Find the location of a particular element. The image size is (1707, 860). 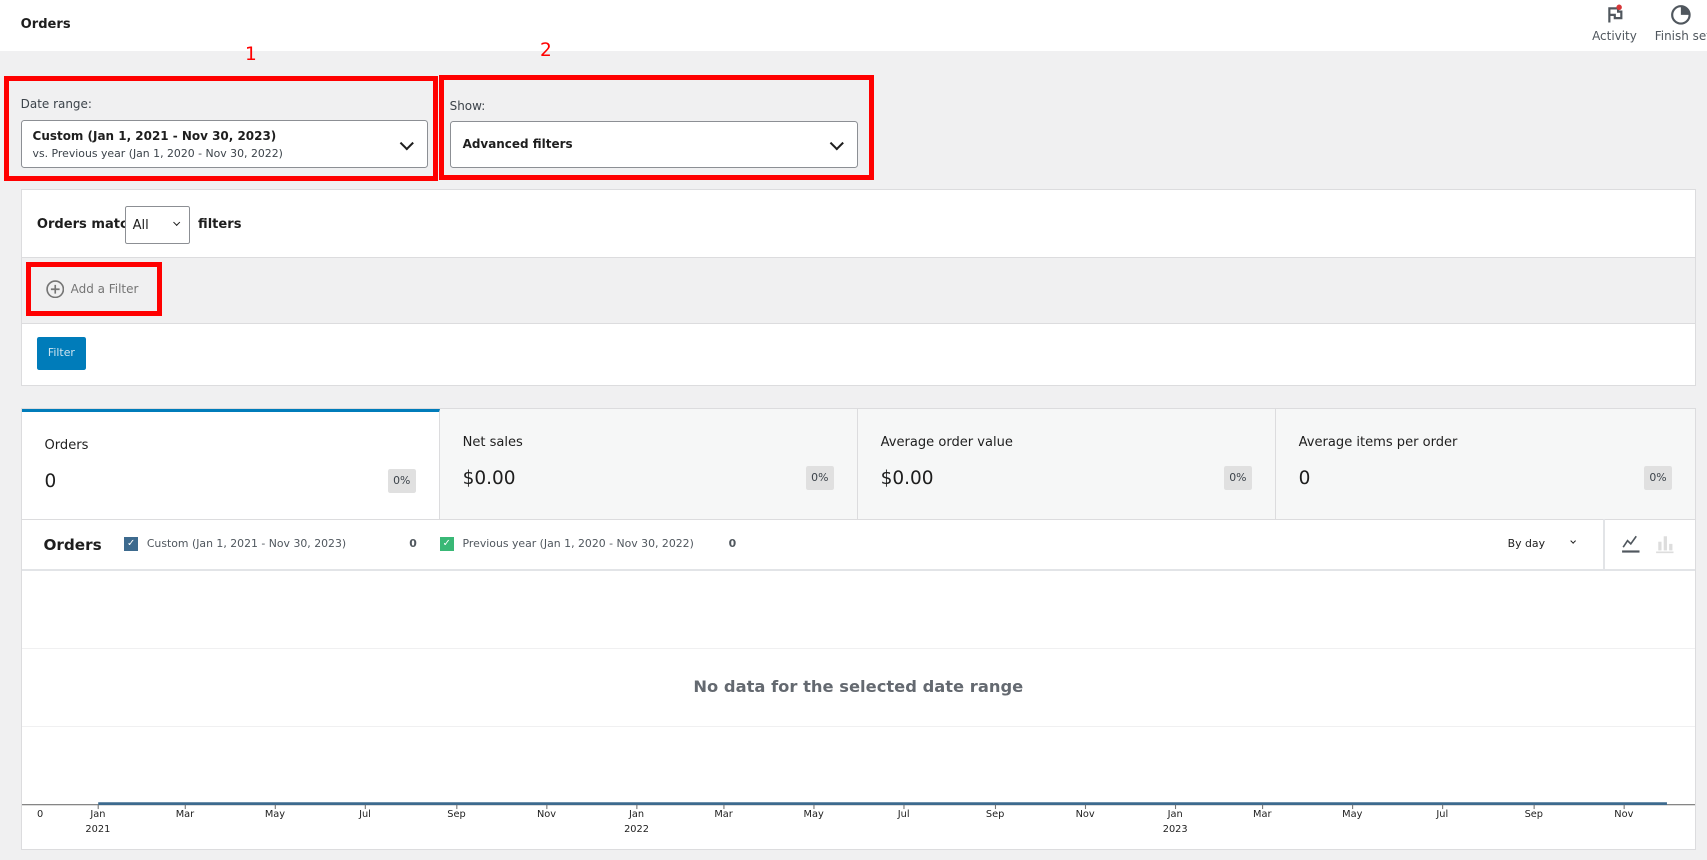

summary-card-average-items: Average items per order 0 0% is located at coordinates (1485, 464).